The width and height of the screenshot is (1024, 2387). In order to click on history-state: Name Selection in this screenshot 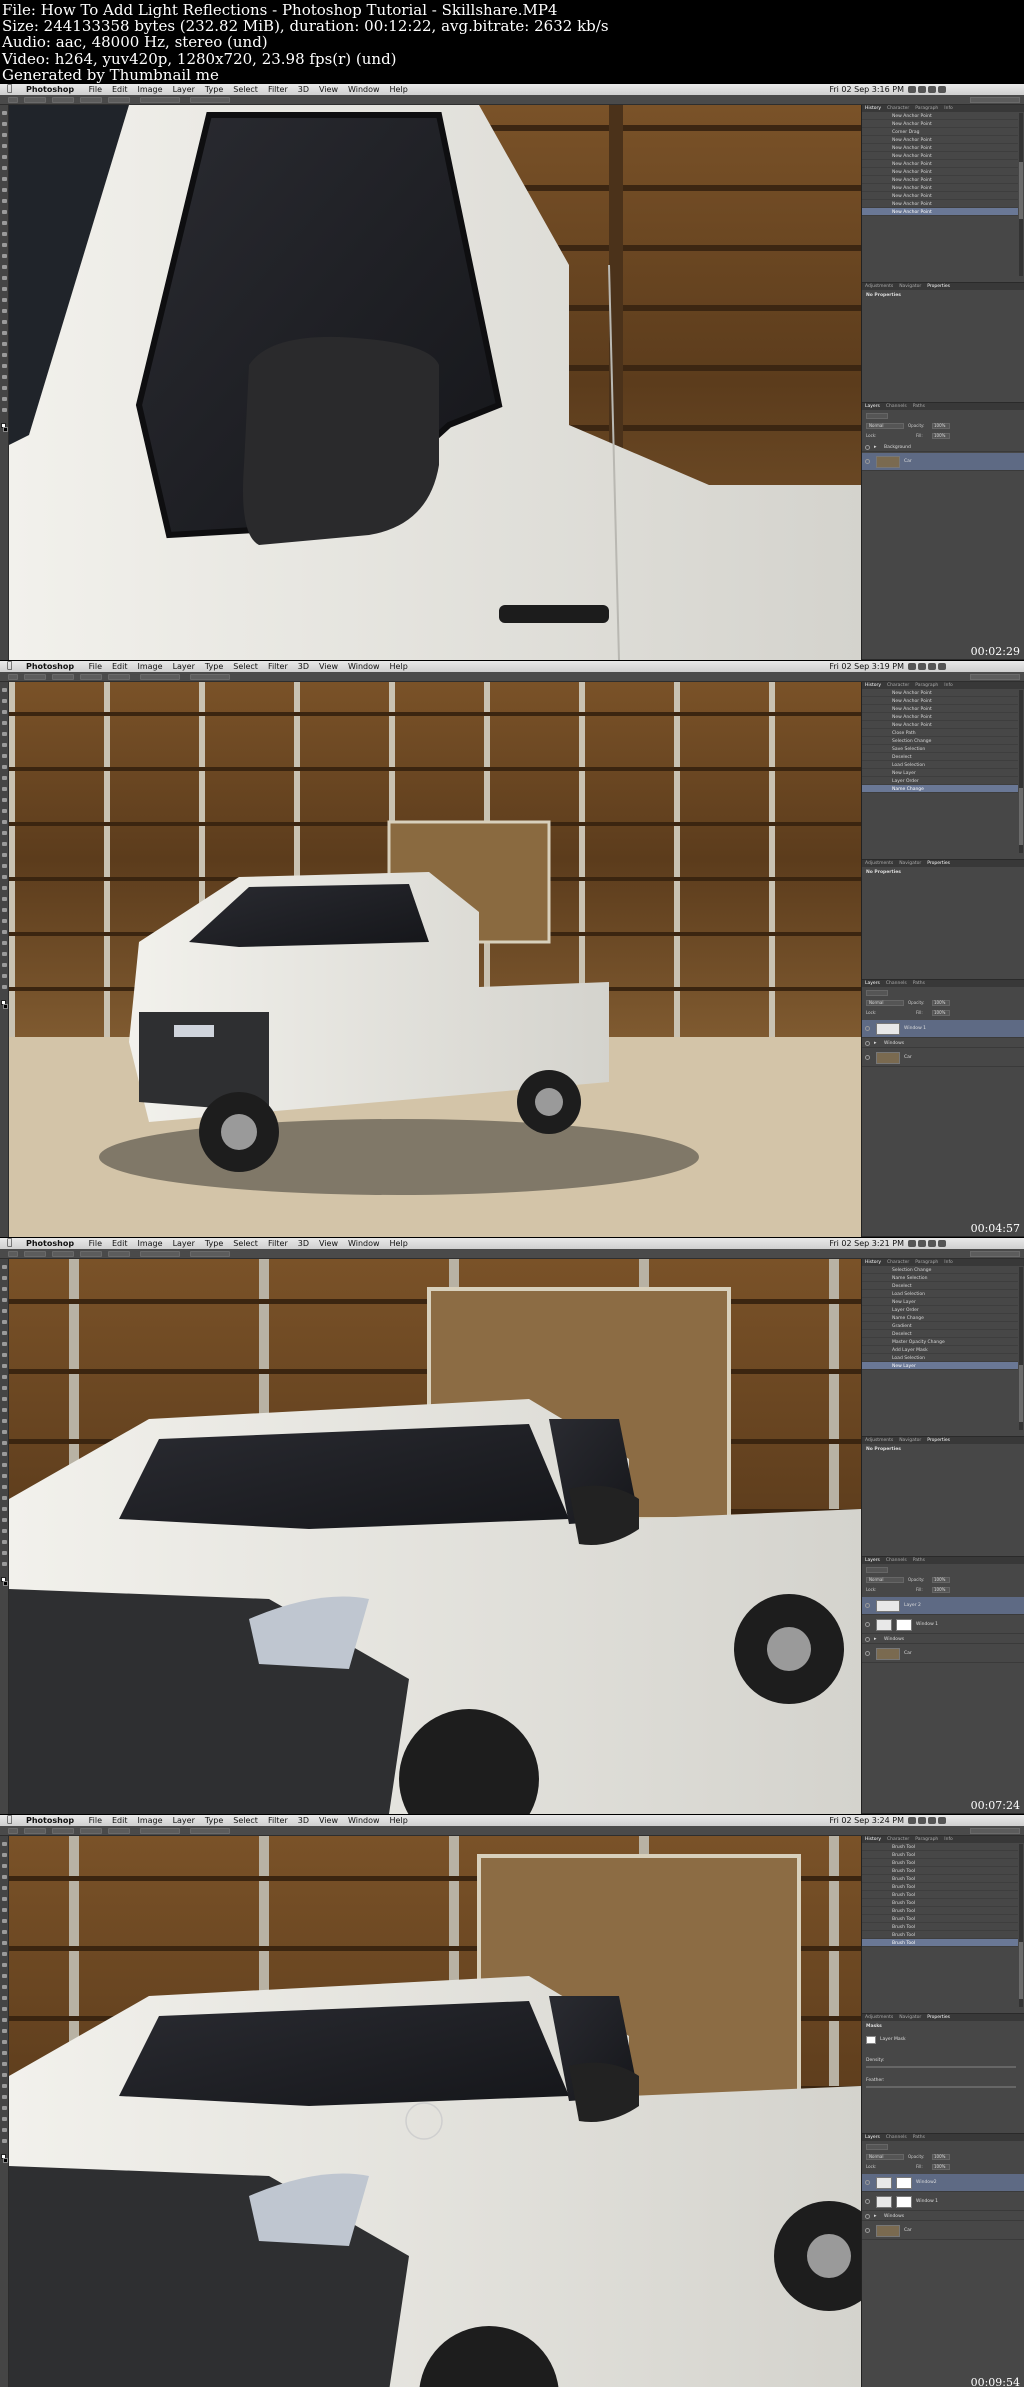, I will do `click(940, 1278)`.